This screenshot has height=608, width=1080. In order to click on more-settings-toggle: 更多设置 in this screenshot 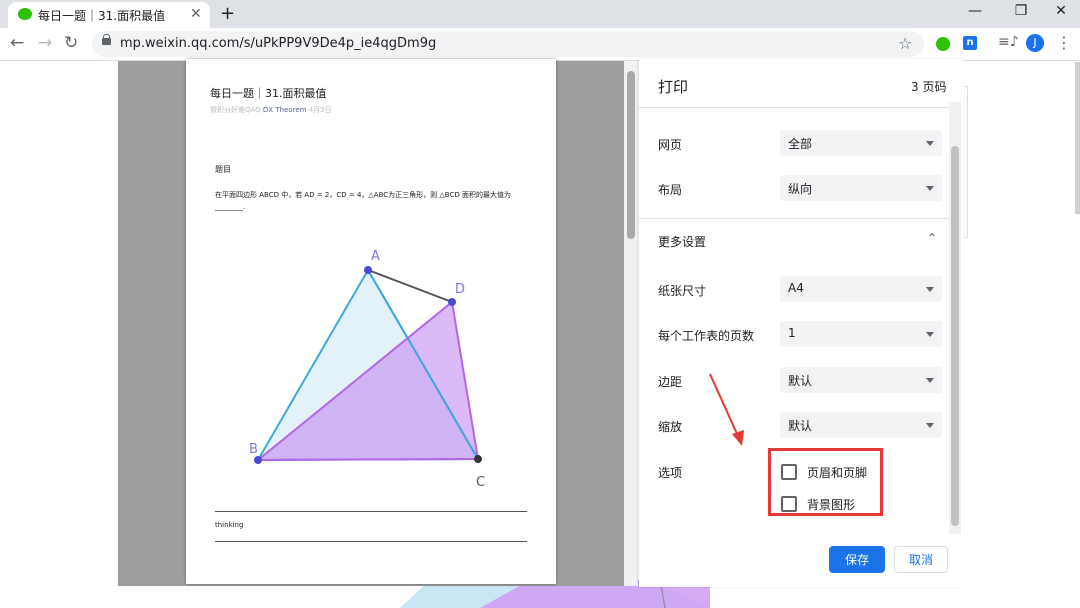, I will do `click(682, 241)`.